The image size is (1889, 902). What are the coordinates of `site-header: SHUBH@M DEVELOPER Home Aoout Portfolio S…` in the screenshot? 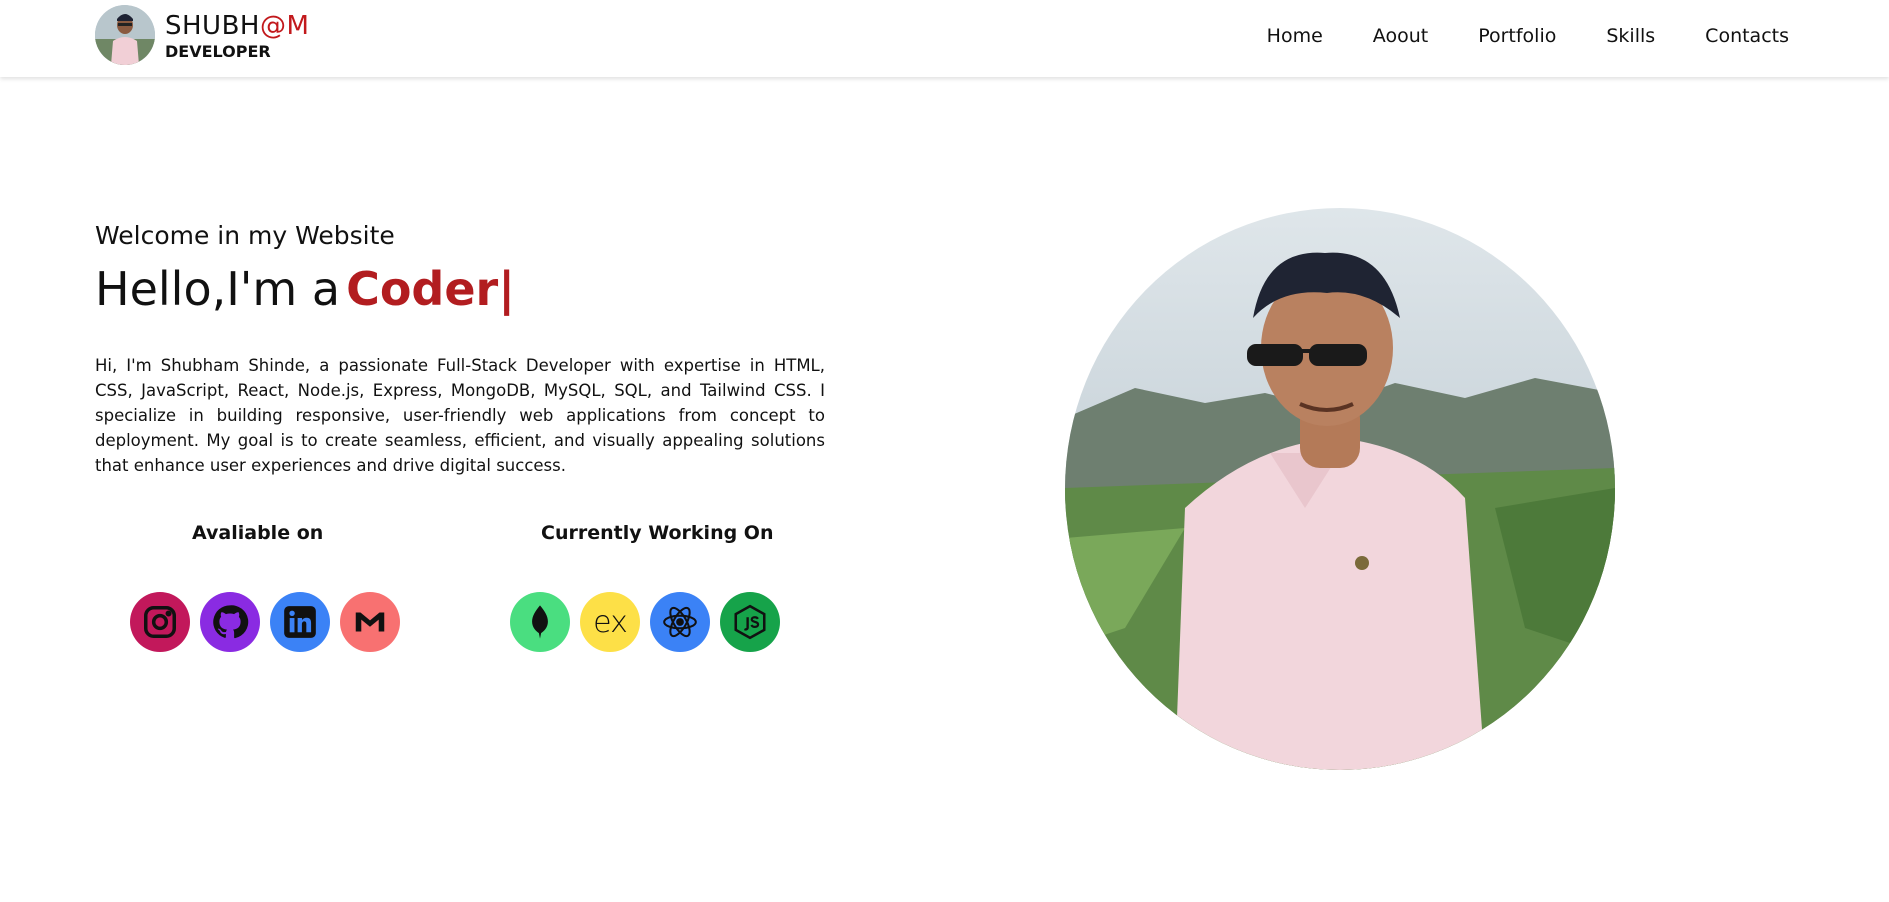 It's located at (944, 38).